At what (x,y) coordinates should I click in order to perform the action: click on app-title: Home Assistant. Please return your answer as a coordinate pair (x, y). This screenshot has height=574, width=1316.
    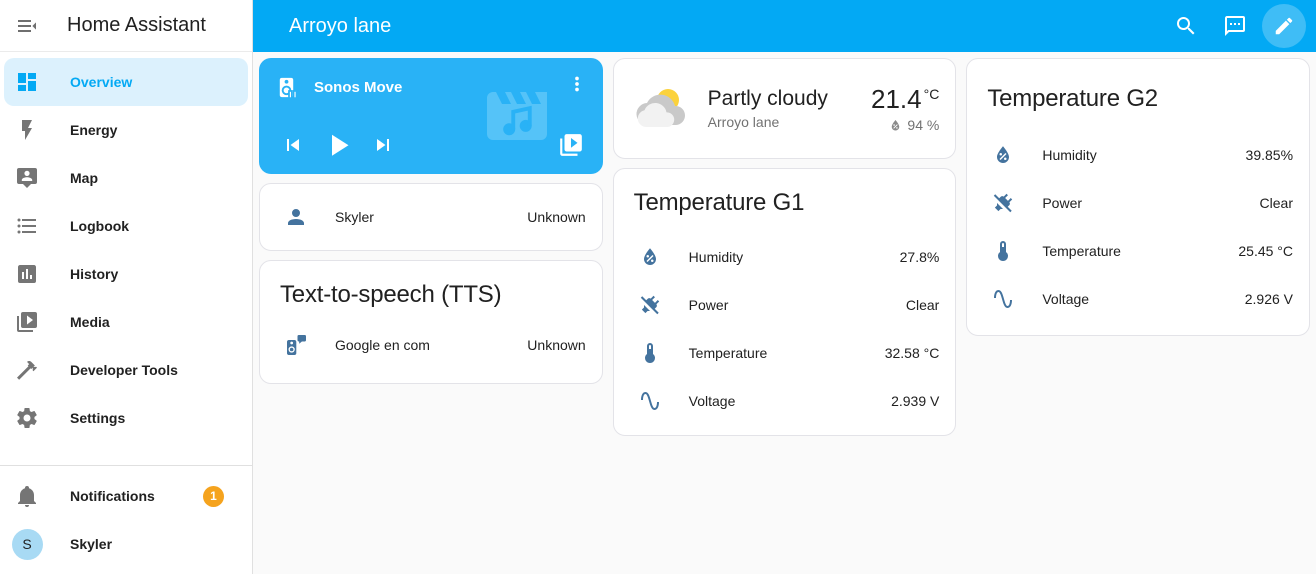
    Looking at the image, I should click on (136, 25).